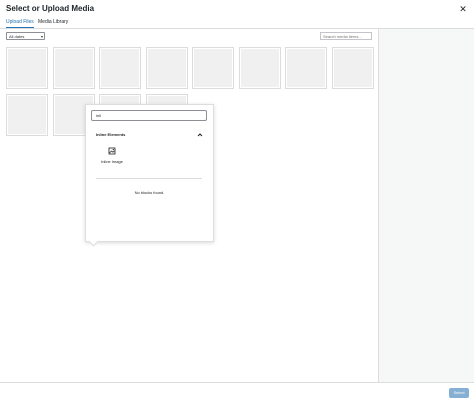 The height and width of the screenshot is (402, 474). Describe the element at coordinates (112, 161) in the screenshot. I see `block-item-label: Inline Image` at that location.